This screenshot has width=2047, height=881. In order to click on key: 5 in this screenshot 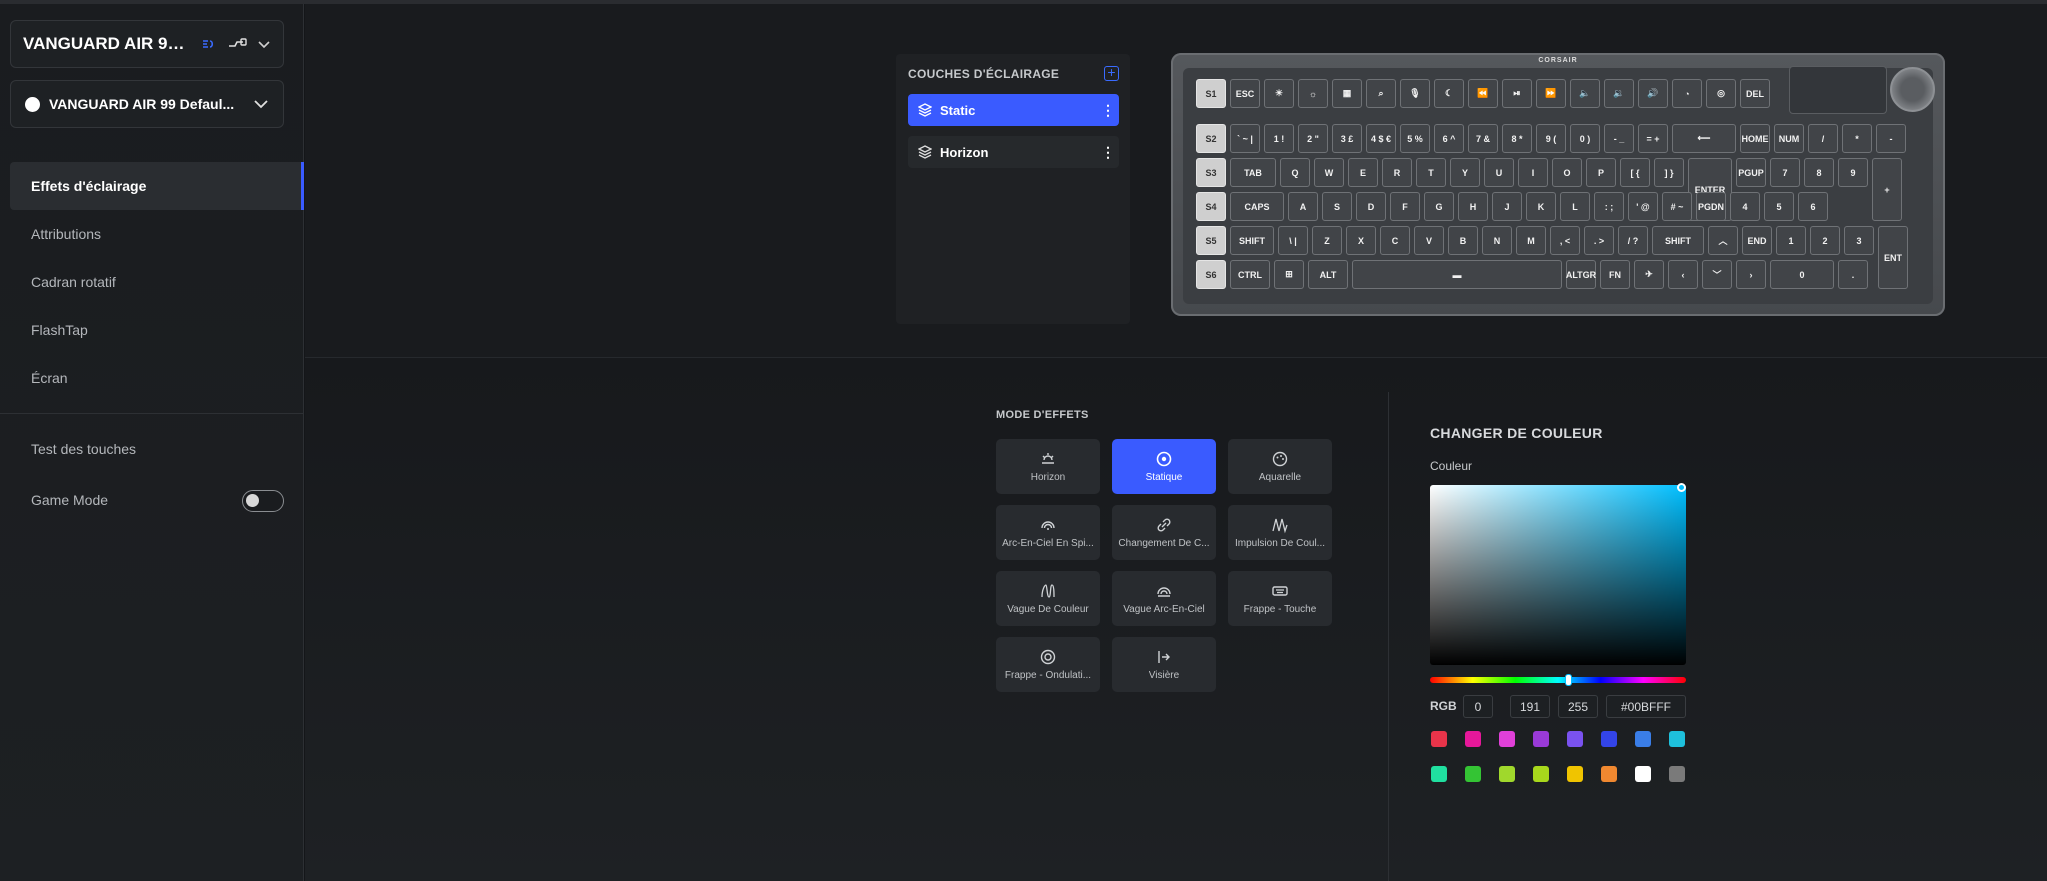, I will do `click(1779, 206)`.